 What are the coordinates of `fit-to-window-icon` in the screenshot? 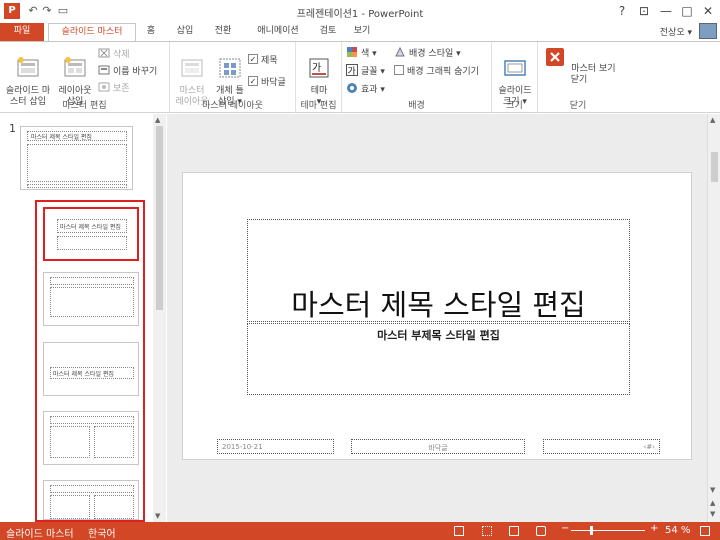 It's located at (705, 531).